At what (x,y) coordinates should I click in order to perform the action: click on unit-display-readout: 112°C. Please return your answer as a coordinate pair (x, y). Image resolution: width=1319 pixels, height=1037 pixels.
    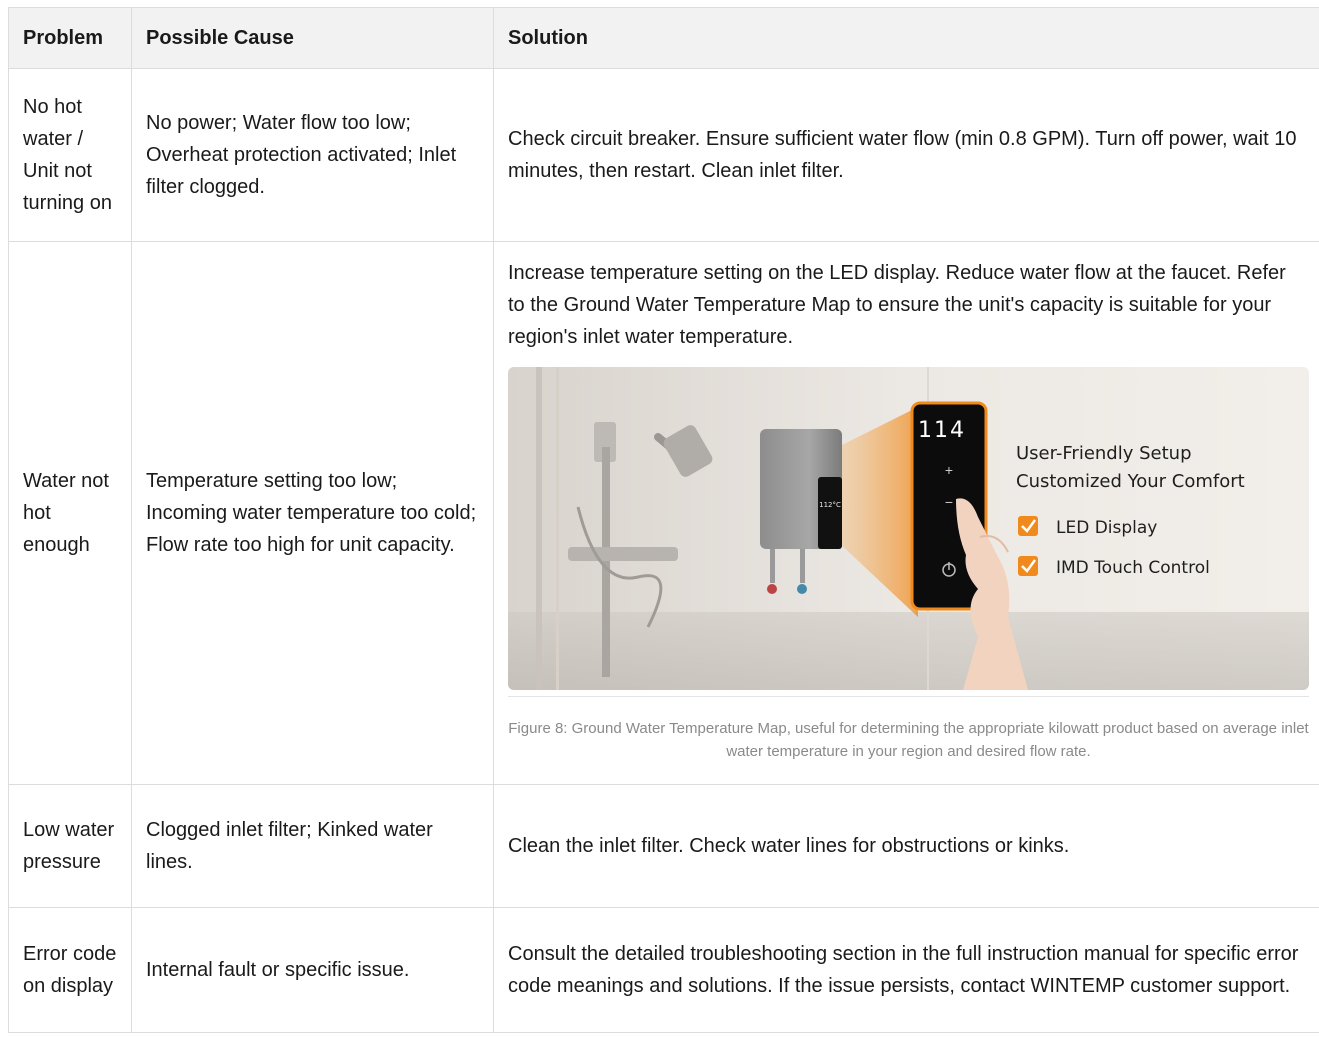
    Looking at the image, I should click on (830, 505).